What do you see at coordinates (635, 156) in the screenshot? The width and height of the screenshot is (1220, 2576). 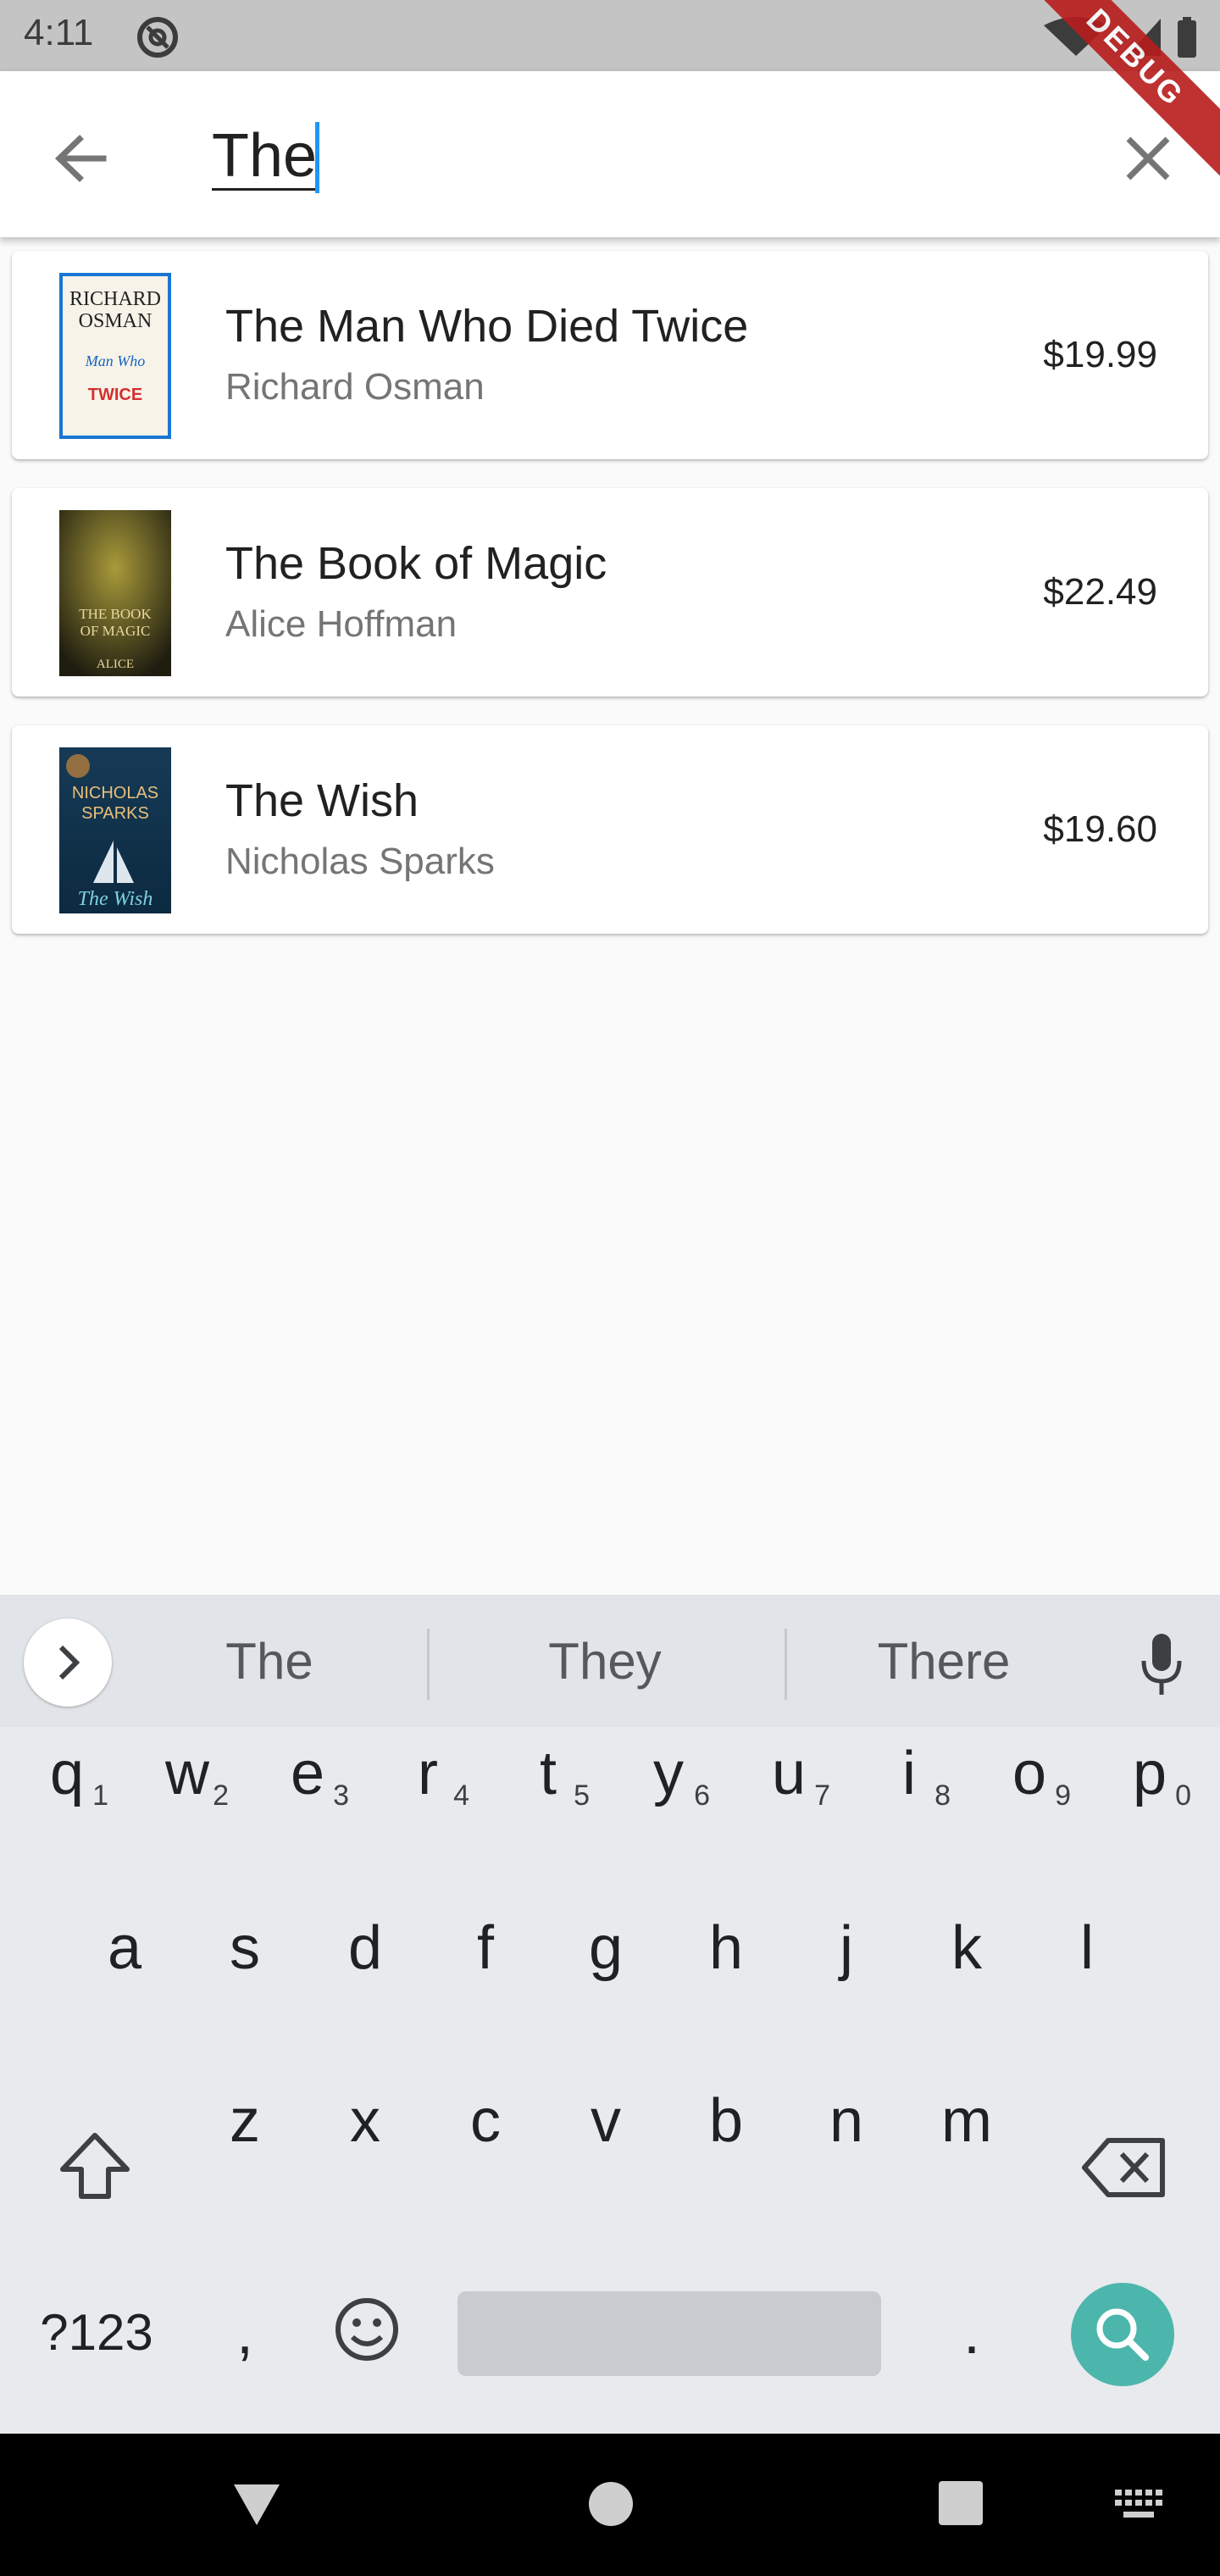 I see `search-input` at bounding box center [635, 156].